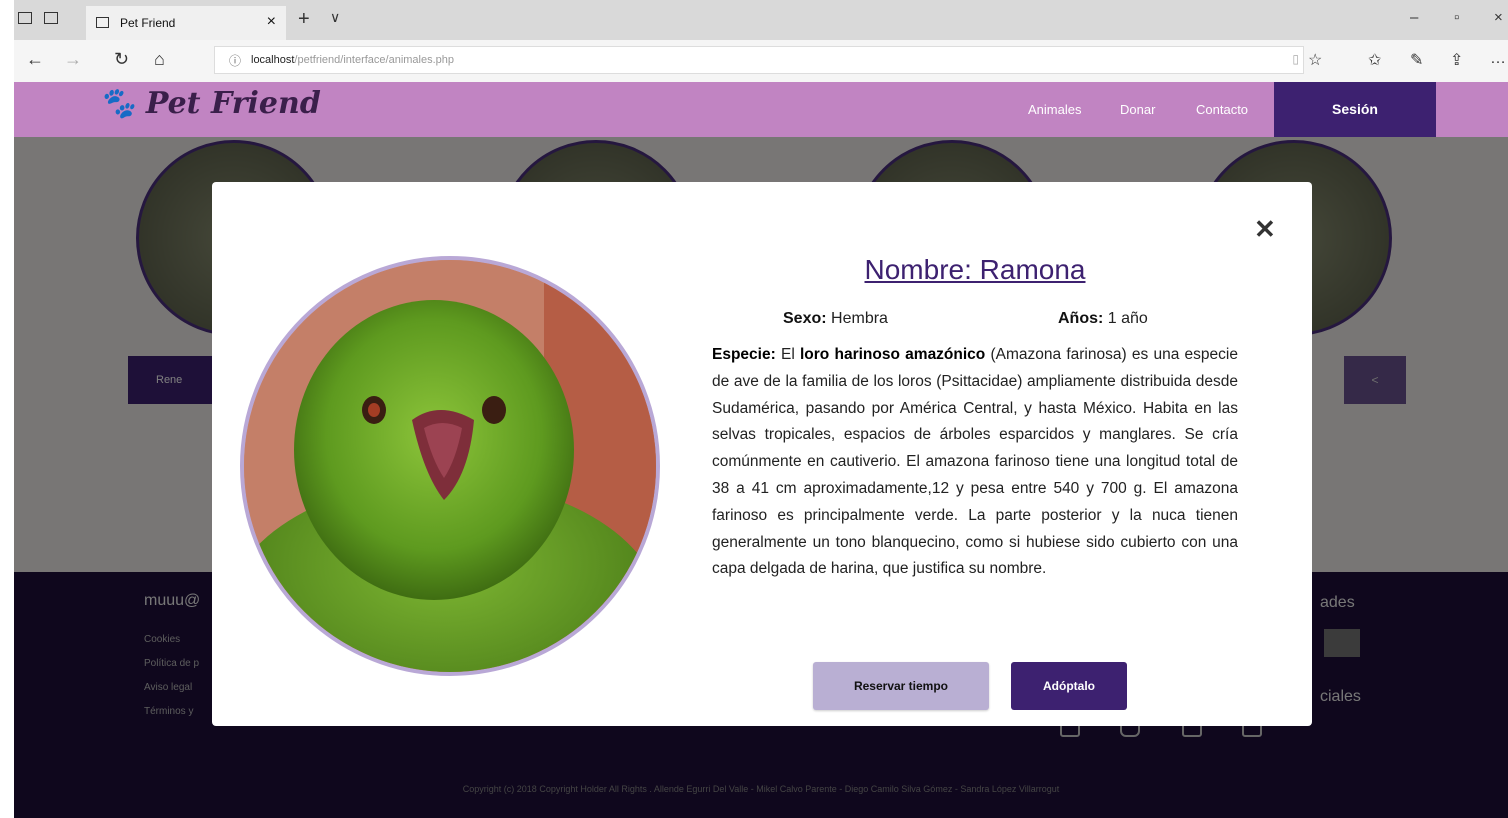 This screenshot has height=818, width=1508. I want to click on close-window-button: ×, so click(1498, 17).